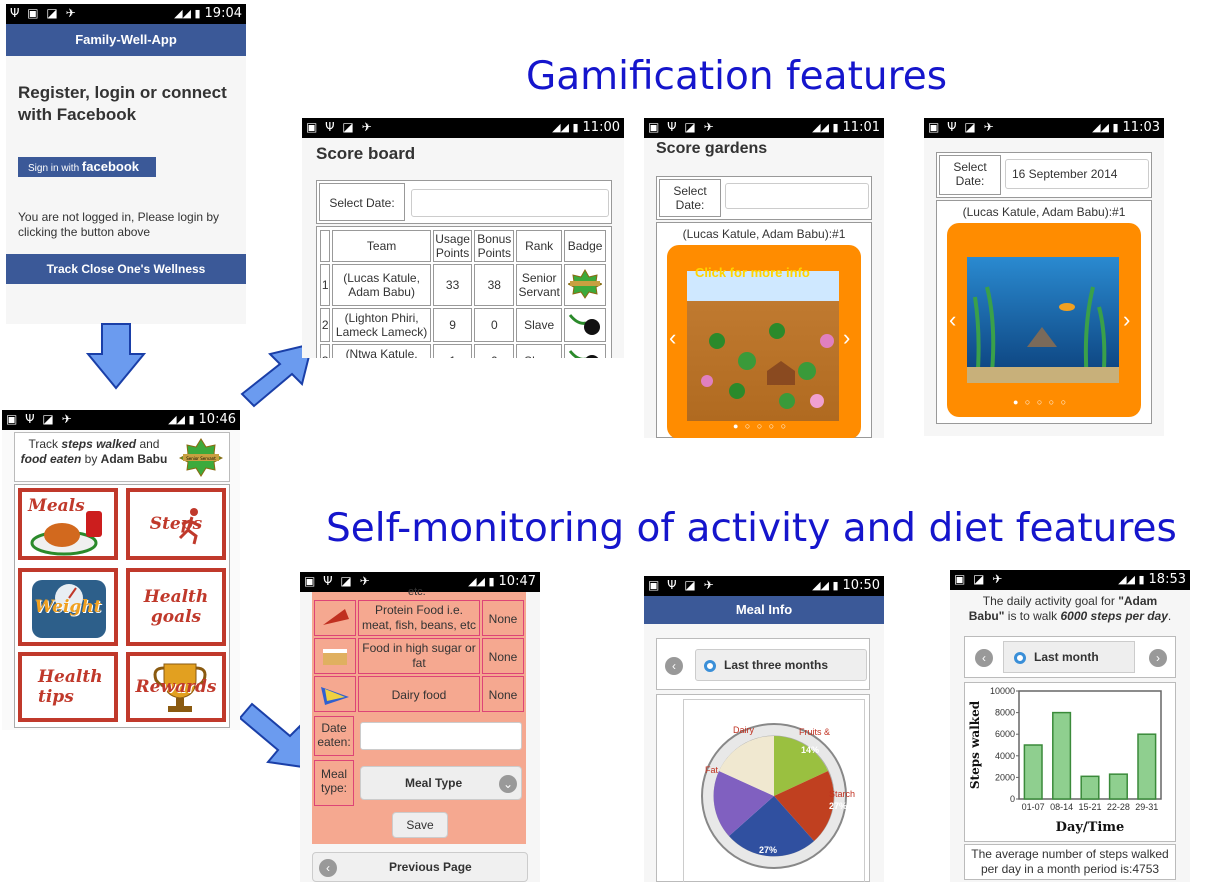  Describe the element at coordinates (334, 736) in the screenshot. I see `date-eaten-label: Date eaten:` at that location.